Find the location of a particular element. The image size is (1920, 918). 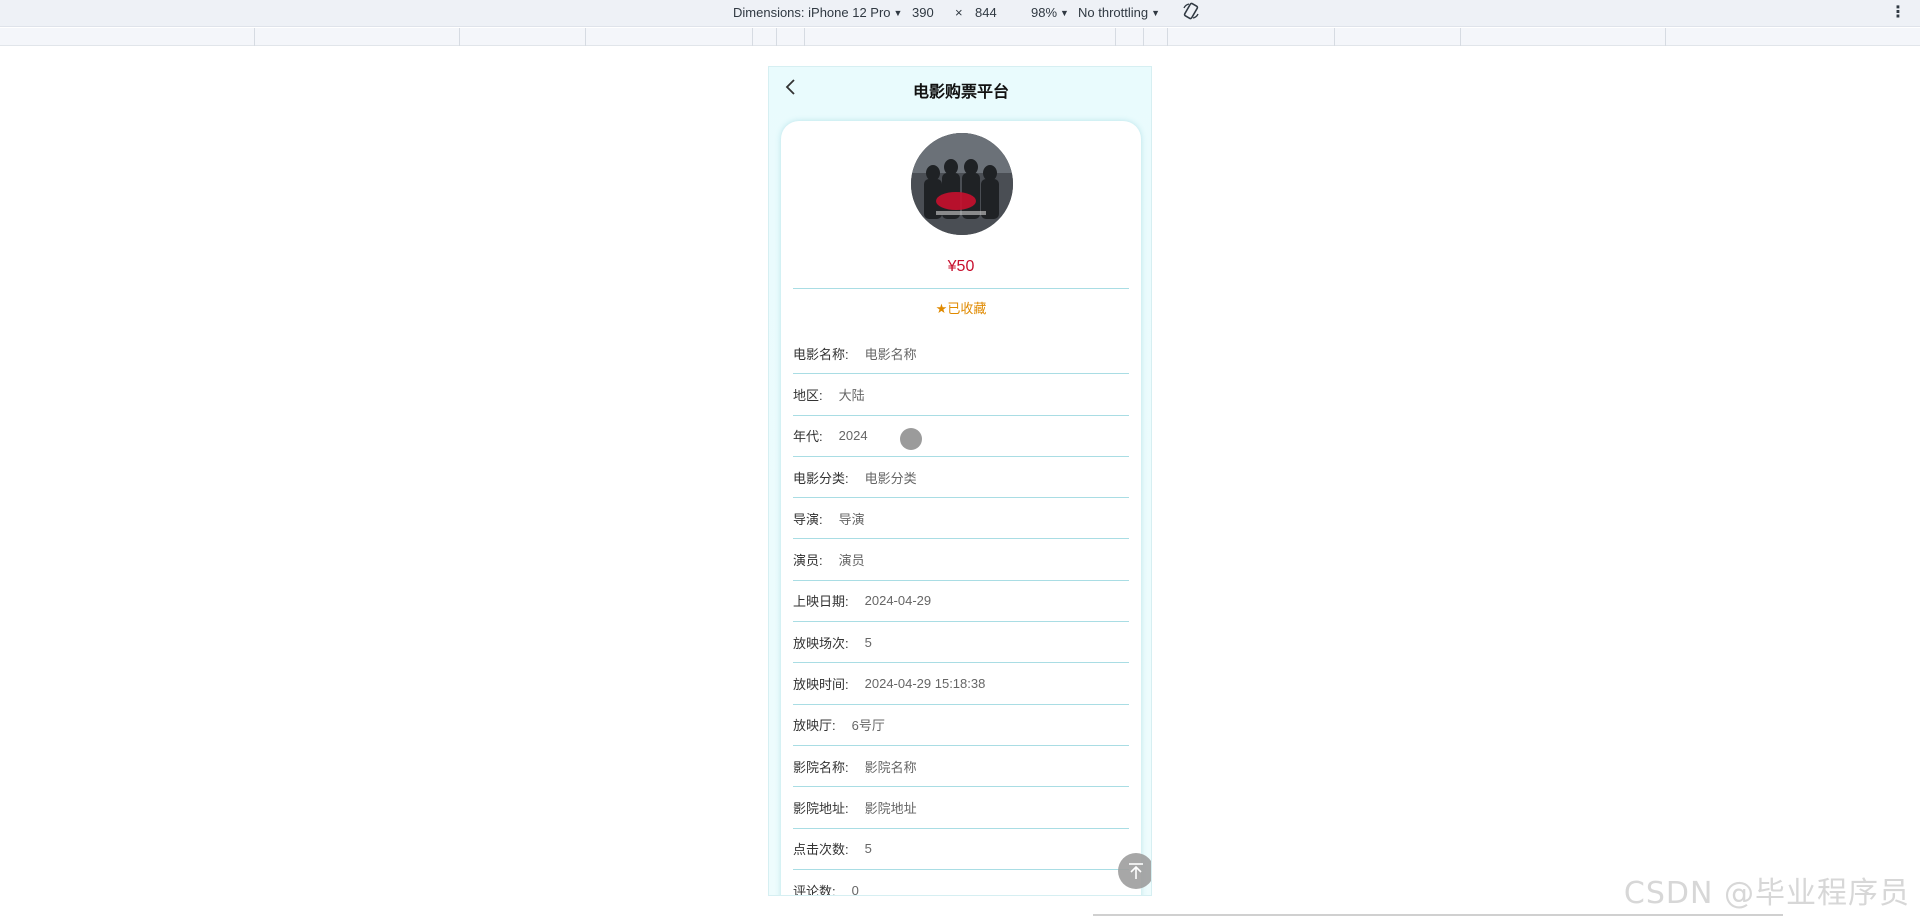

info-value: 0 is located at coordinates (855, 889).